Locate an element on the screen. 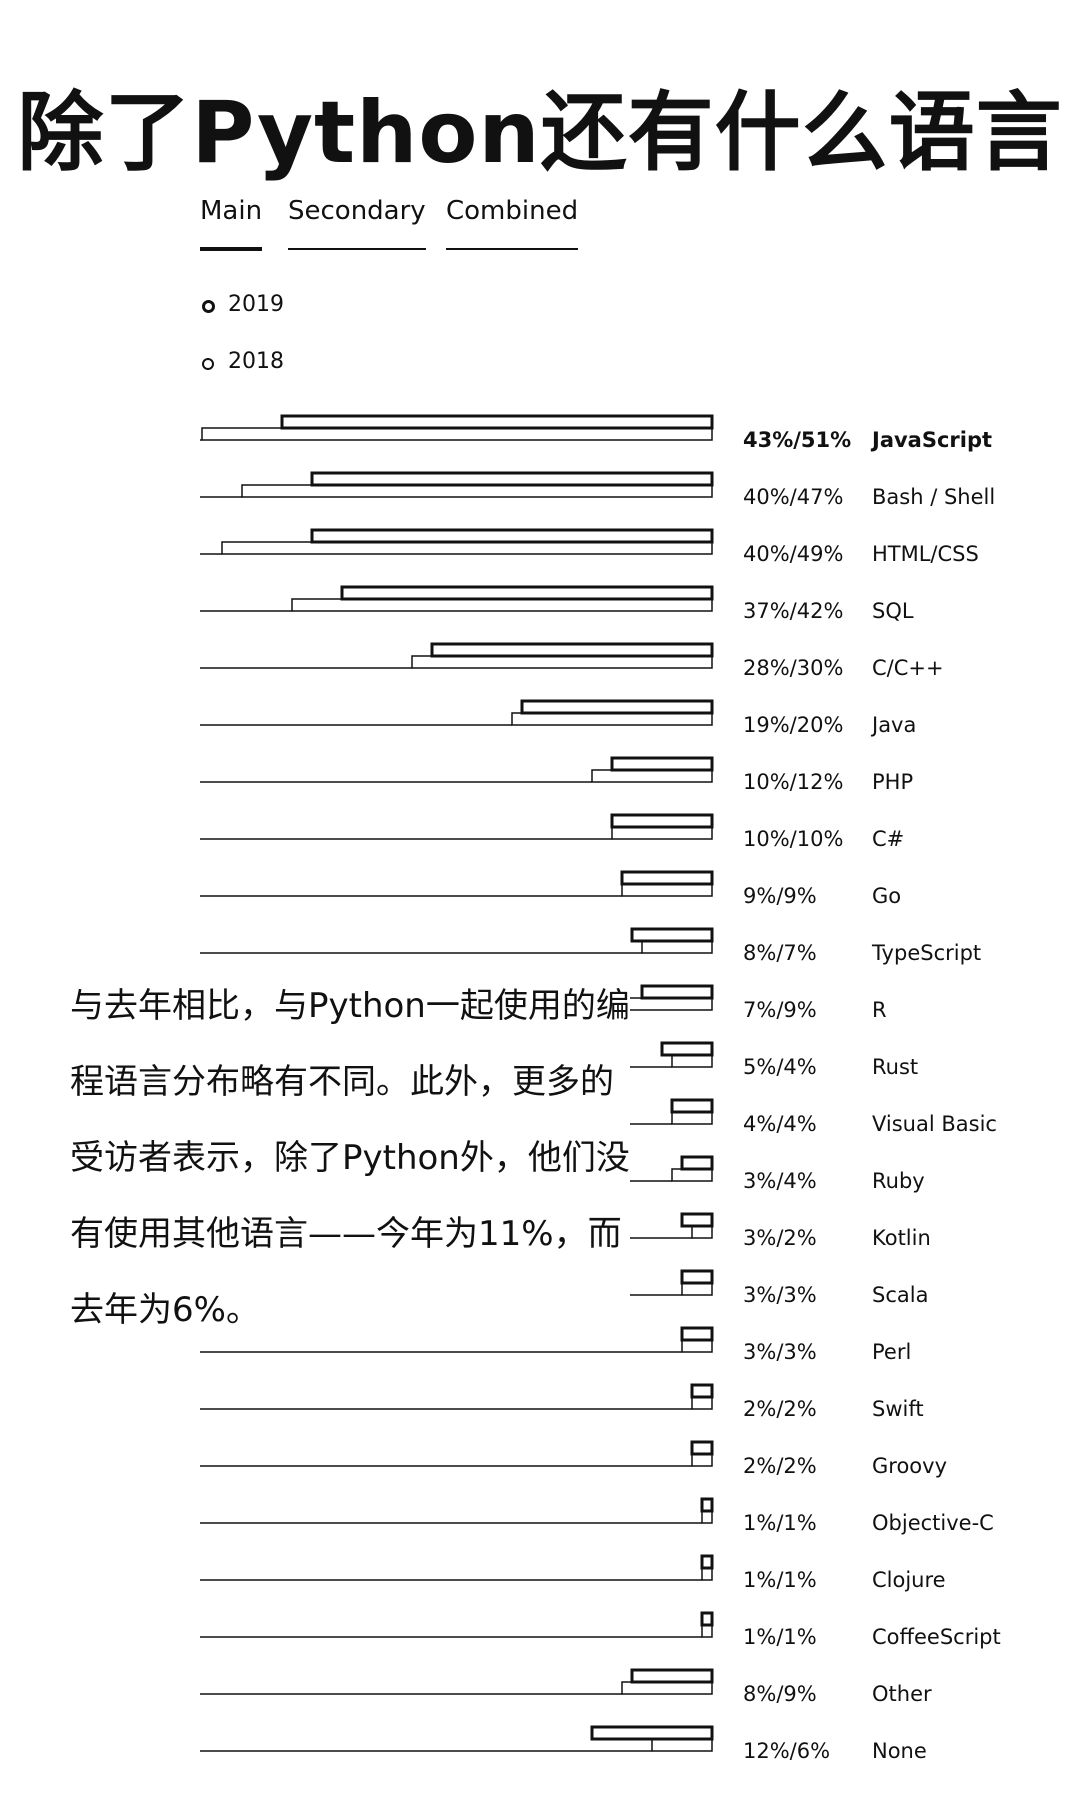 The image size is (1080, 1800). category-label: Clojure is located at coordinates (909, 1580).